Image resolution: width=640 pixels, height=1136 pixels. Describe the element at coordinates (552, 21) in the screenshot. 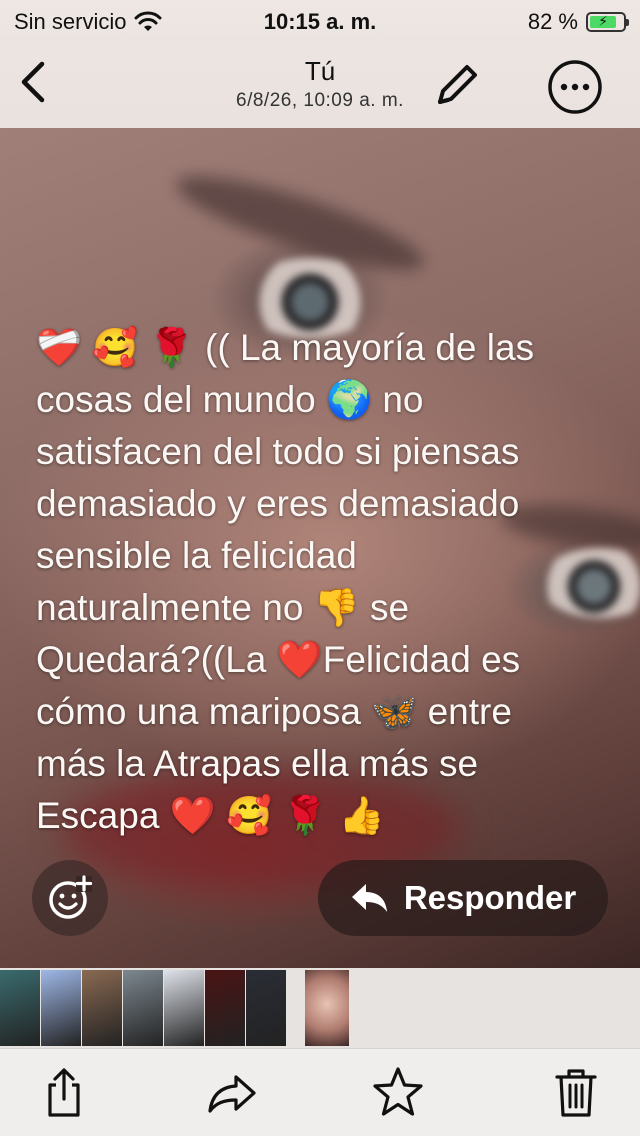

I see `battery-percent: 82 %` at that location.